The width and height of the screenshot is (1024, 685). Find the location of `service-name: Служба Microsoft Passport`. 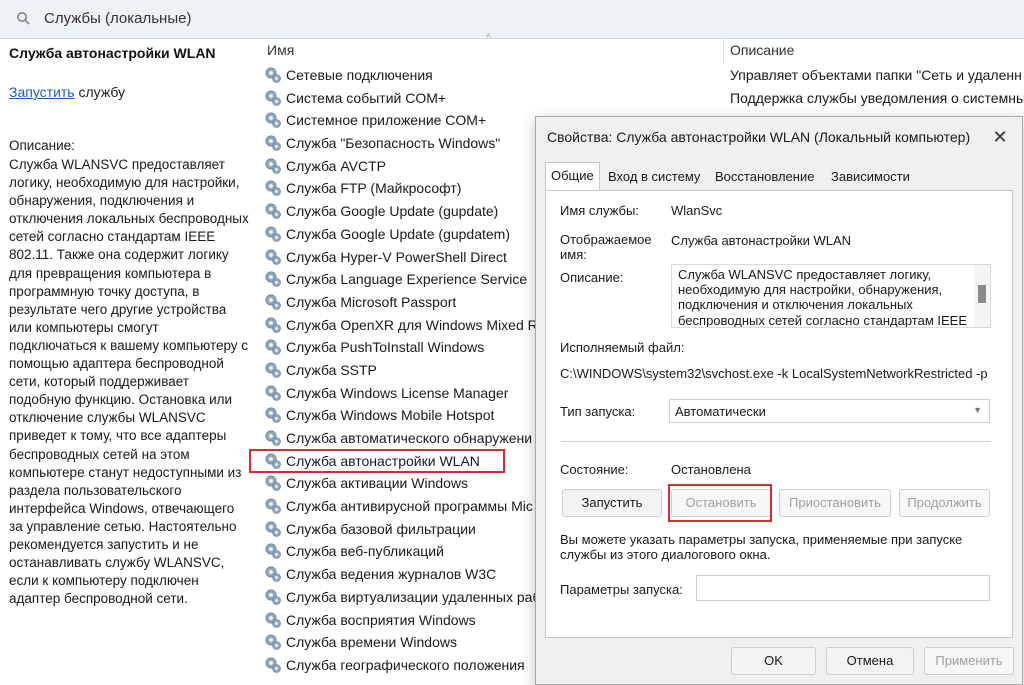

service-name: Служба Microsoft Passport is located at coordinates (371, 301).